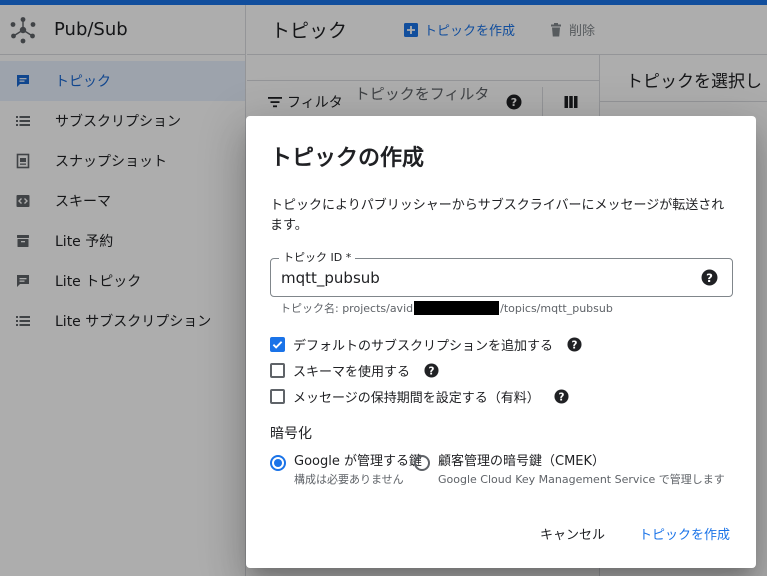 This screenshot has width=767, height=576. What do you see at coordinates (497, 215) in the screenshot?
I see `dialog-description: トピックによりパブリッシャーからサブスクライバーにメッセージが転送されます。` at bounding box center [497, 215].